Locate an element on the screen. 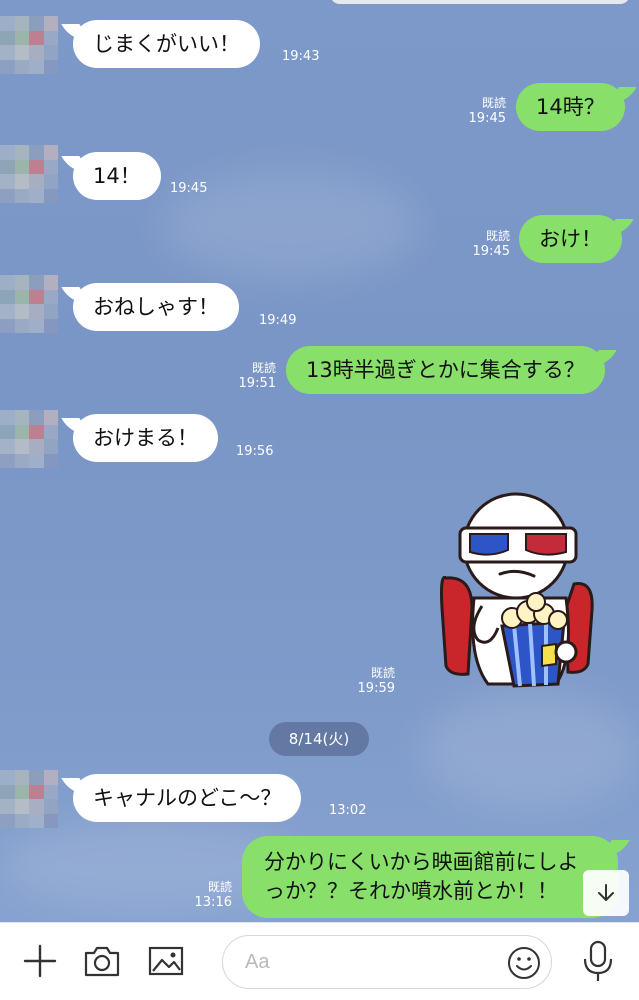  scroll-to-bottom-button is located at coordinates (606, 893).